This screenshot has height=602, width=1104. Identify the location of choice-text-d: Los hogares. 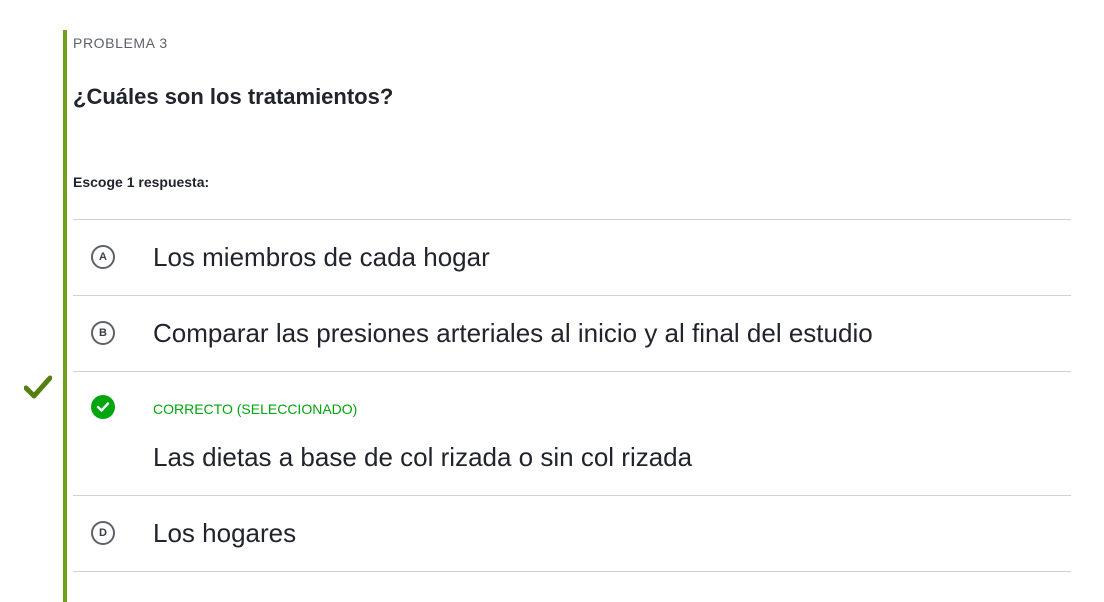
(225, 533).